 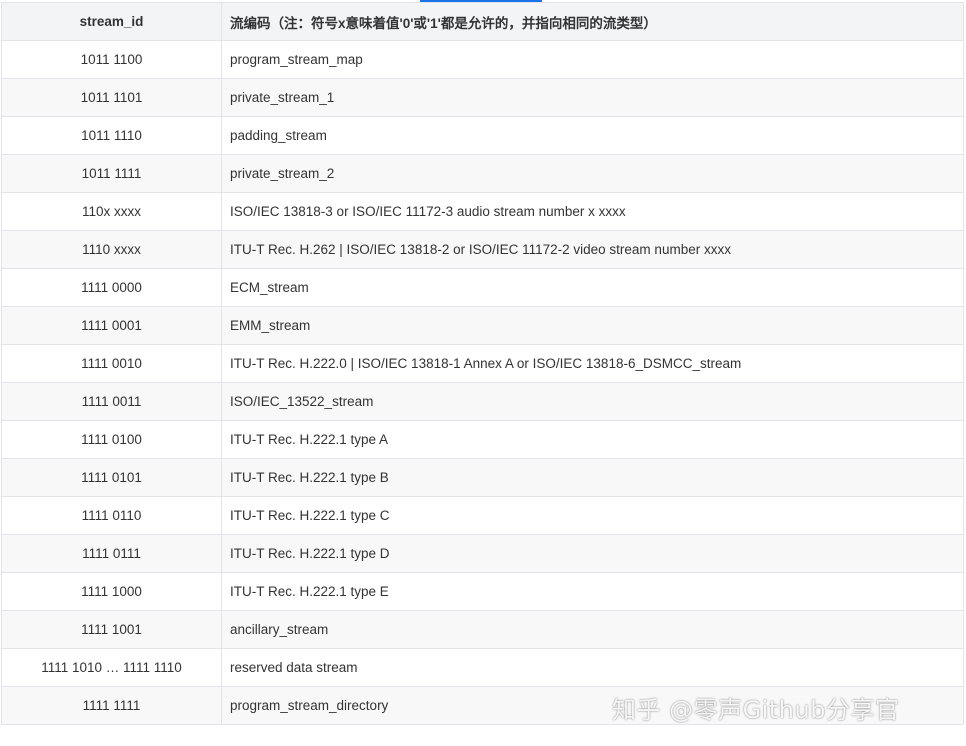 I want to click on table-row: 1111 0001 EMM_stream, so click(x=482, y=325).